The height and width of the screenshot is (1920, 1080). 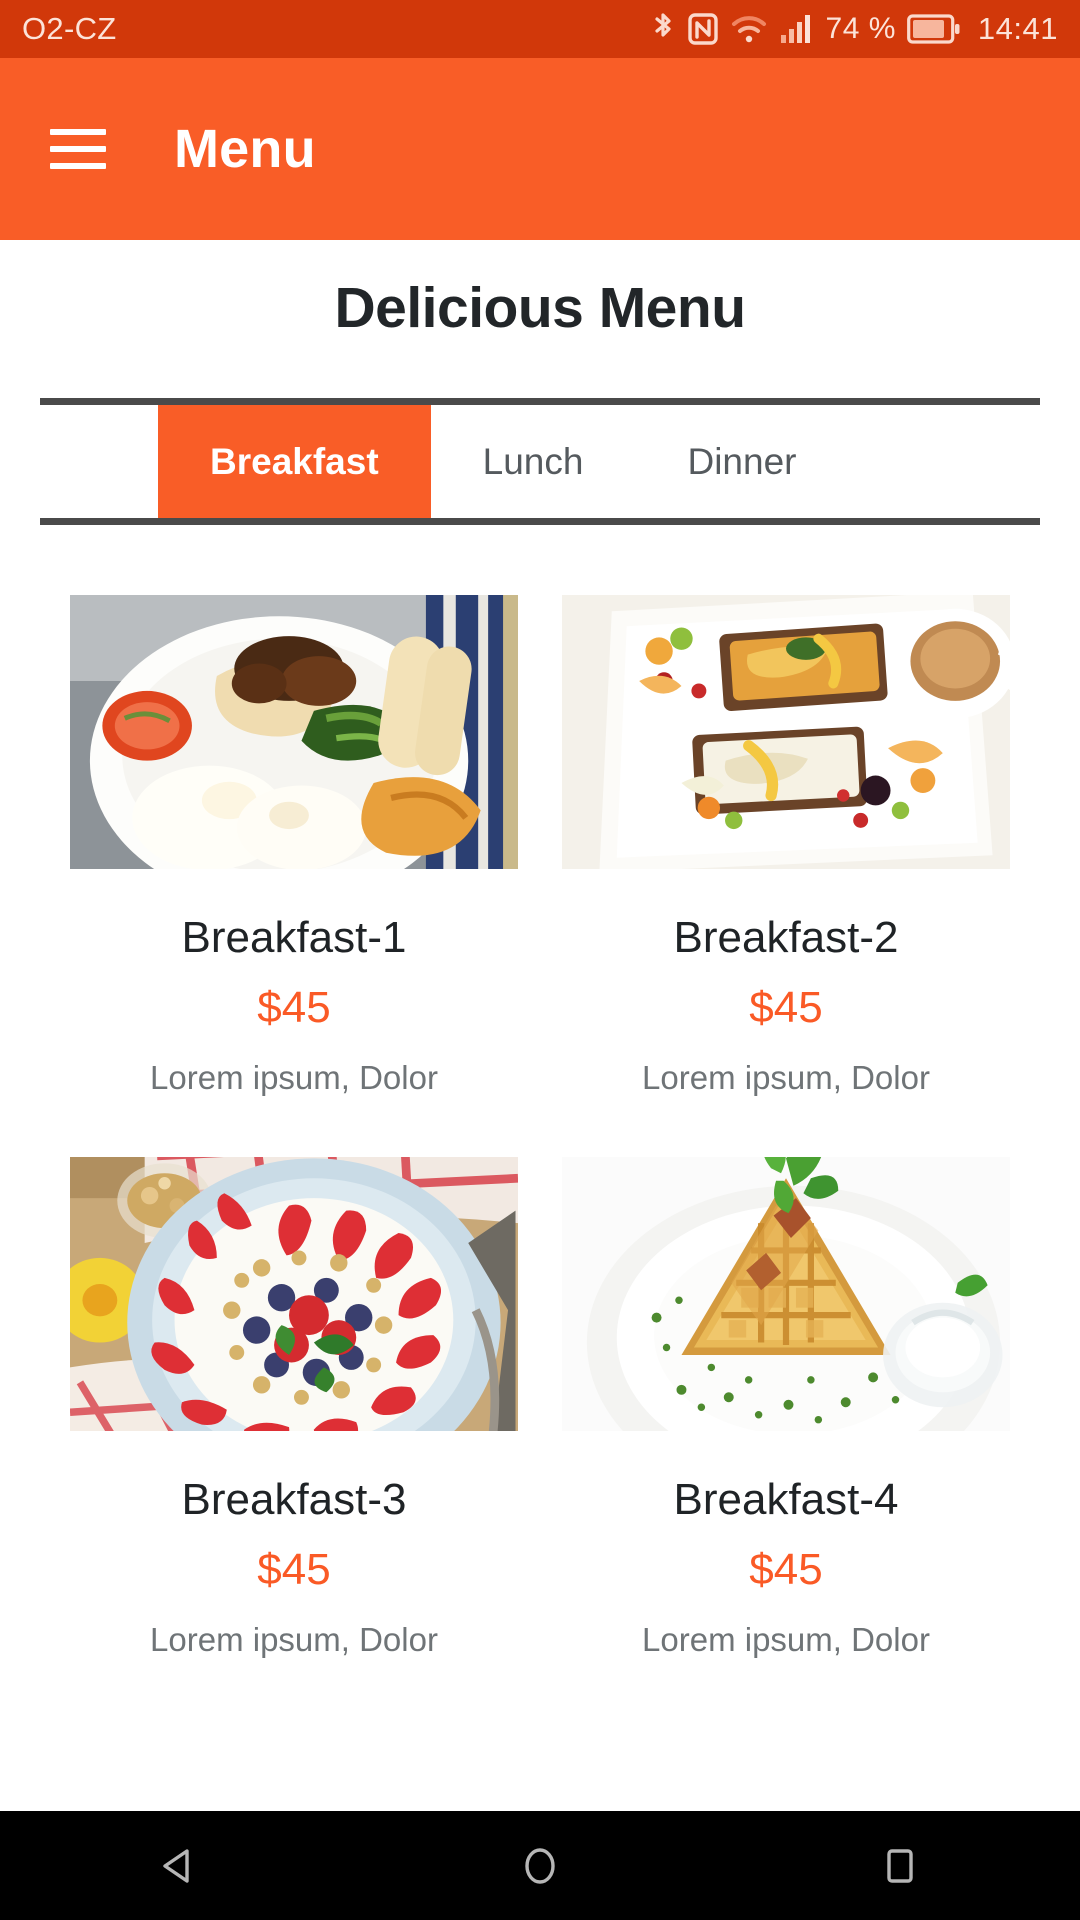 I want to click on breakfast-plate-eggs-tomato-image, so click(x=294, y=732).